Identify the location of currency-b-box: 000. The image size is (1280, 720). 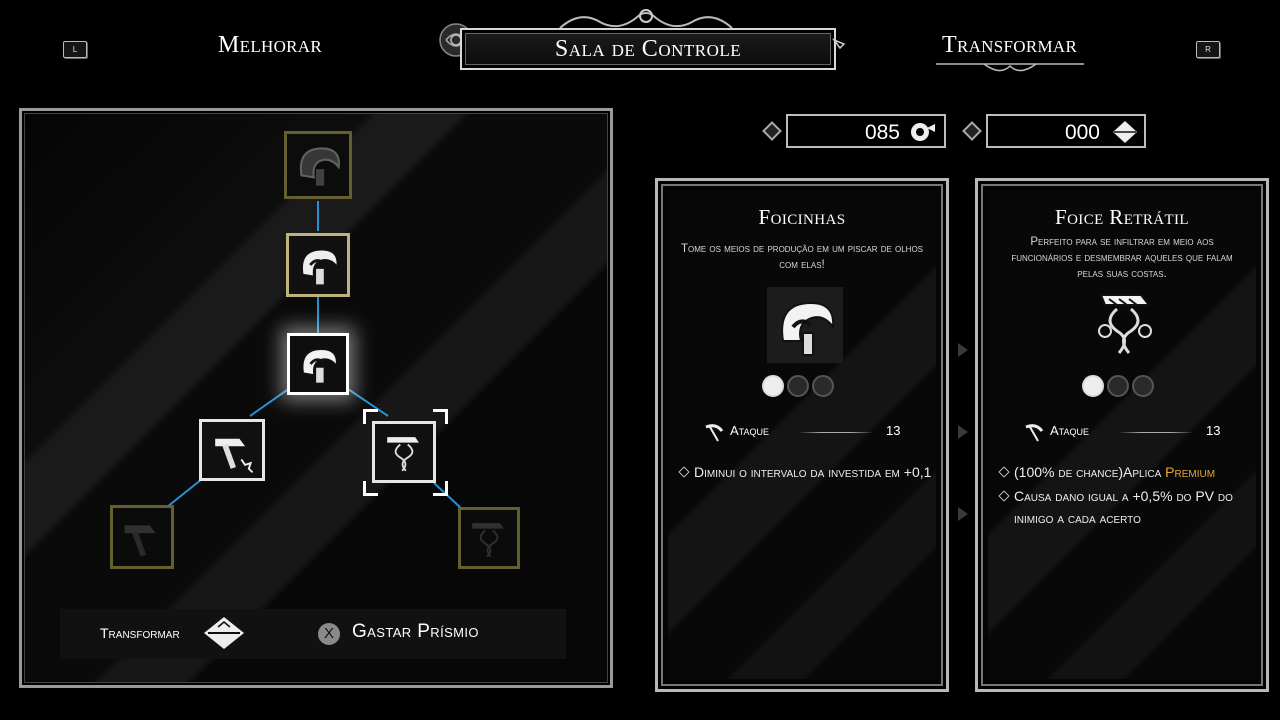
(1066, 131).